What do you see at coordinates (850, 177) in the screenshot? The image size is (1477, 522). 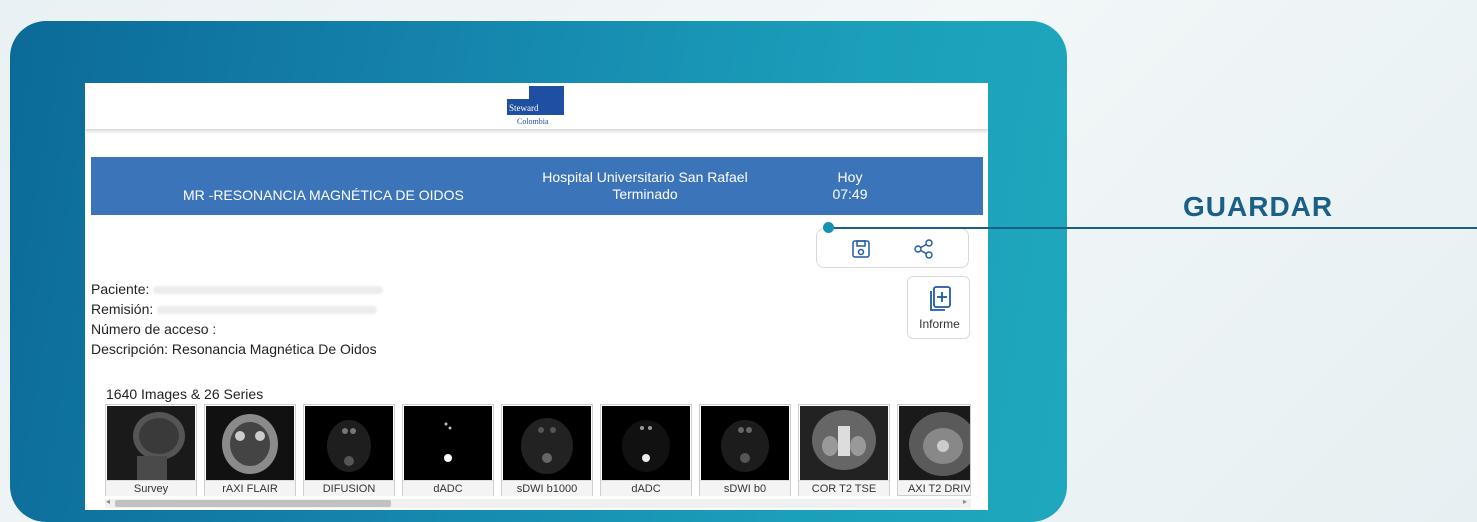 I see `study-date: Hoy` at bounding box center [850, 177].